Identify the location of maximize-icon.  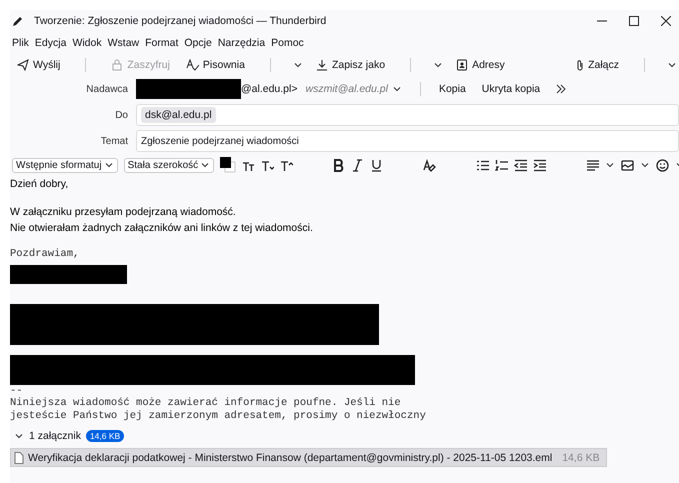
(634, 21).